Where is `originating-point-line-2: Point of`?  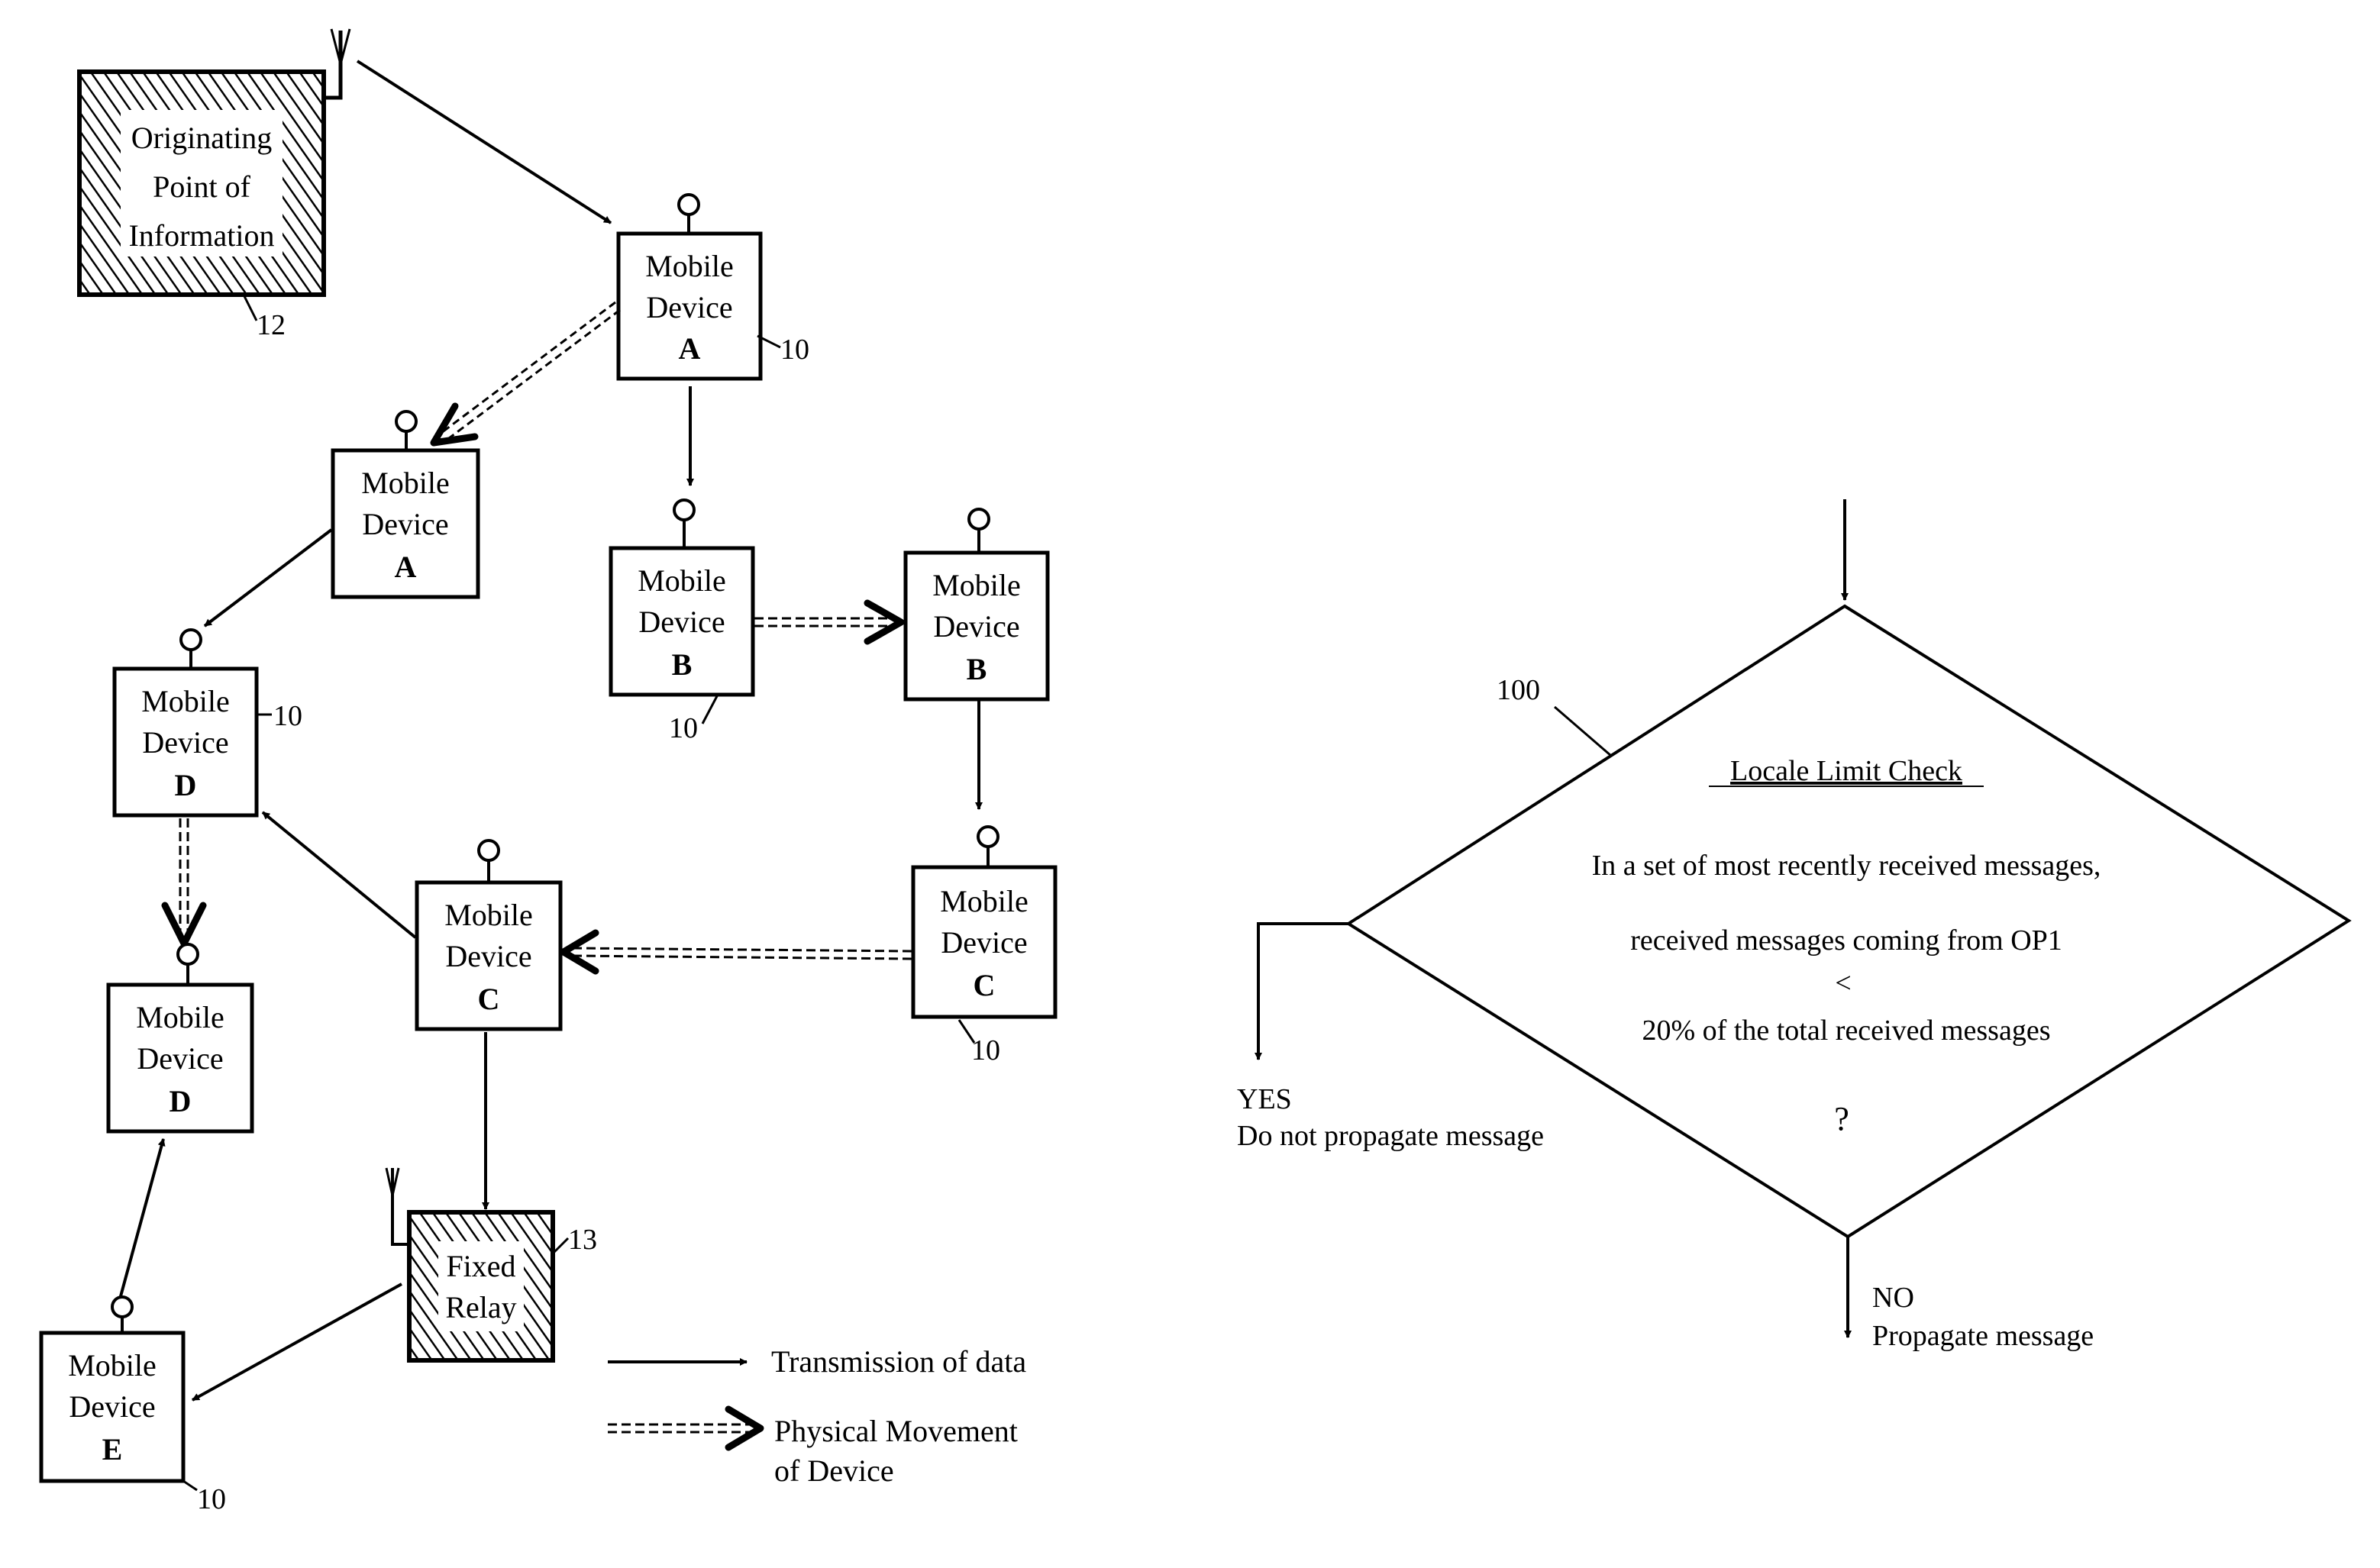
originating-point-line-2: Point of is located at coordinates (202, 186).